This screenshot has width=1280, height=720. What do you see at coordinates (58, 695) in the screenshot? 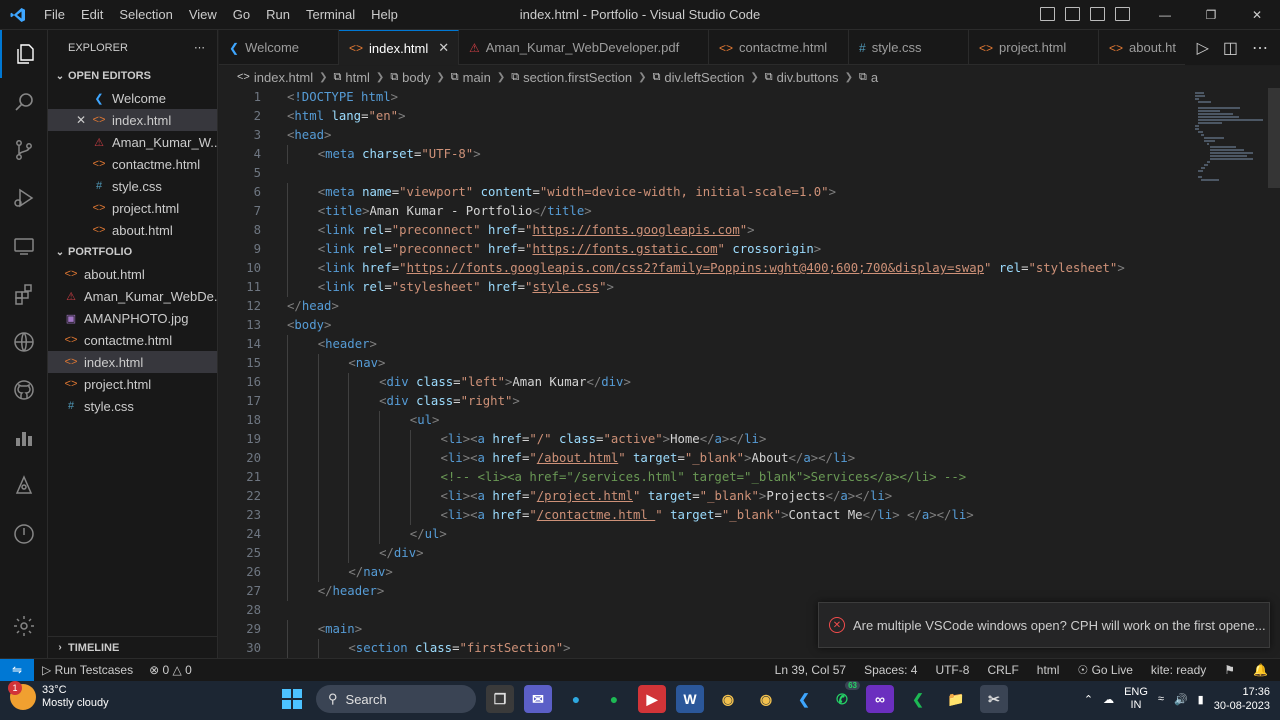
I see `weather-widget: 1 33°C Mostly cloudy` at bounding box center [58, 695].